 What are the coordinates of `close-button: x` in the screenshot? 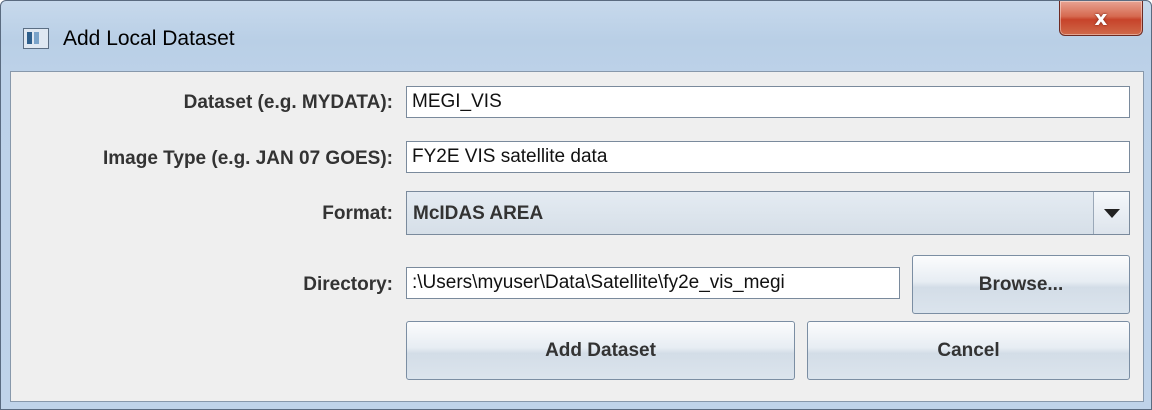 It's located at (1101, 18).